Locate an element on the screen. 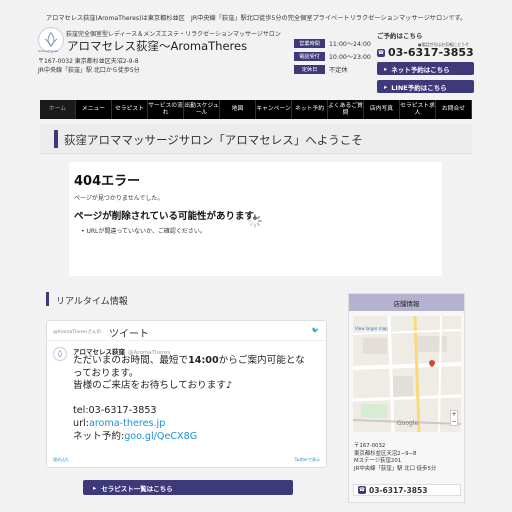 This screenshot has width=512, height=512. map-zoom-control: + − is located at coordinates (454, 418).